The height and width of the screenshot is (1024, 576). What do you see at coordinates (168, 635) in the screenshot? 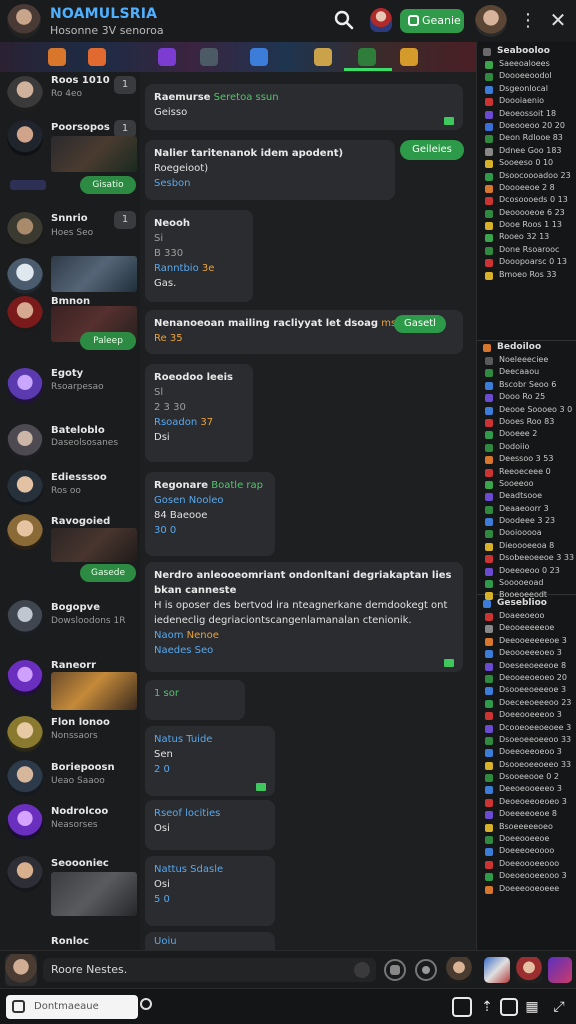
I see `message-link: Naom` at bounding box center [168, 635].